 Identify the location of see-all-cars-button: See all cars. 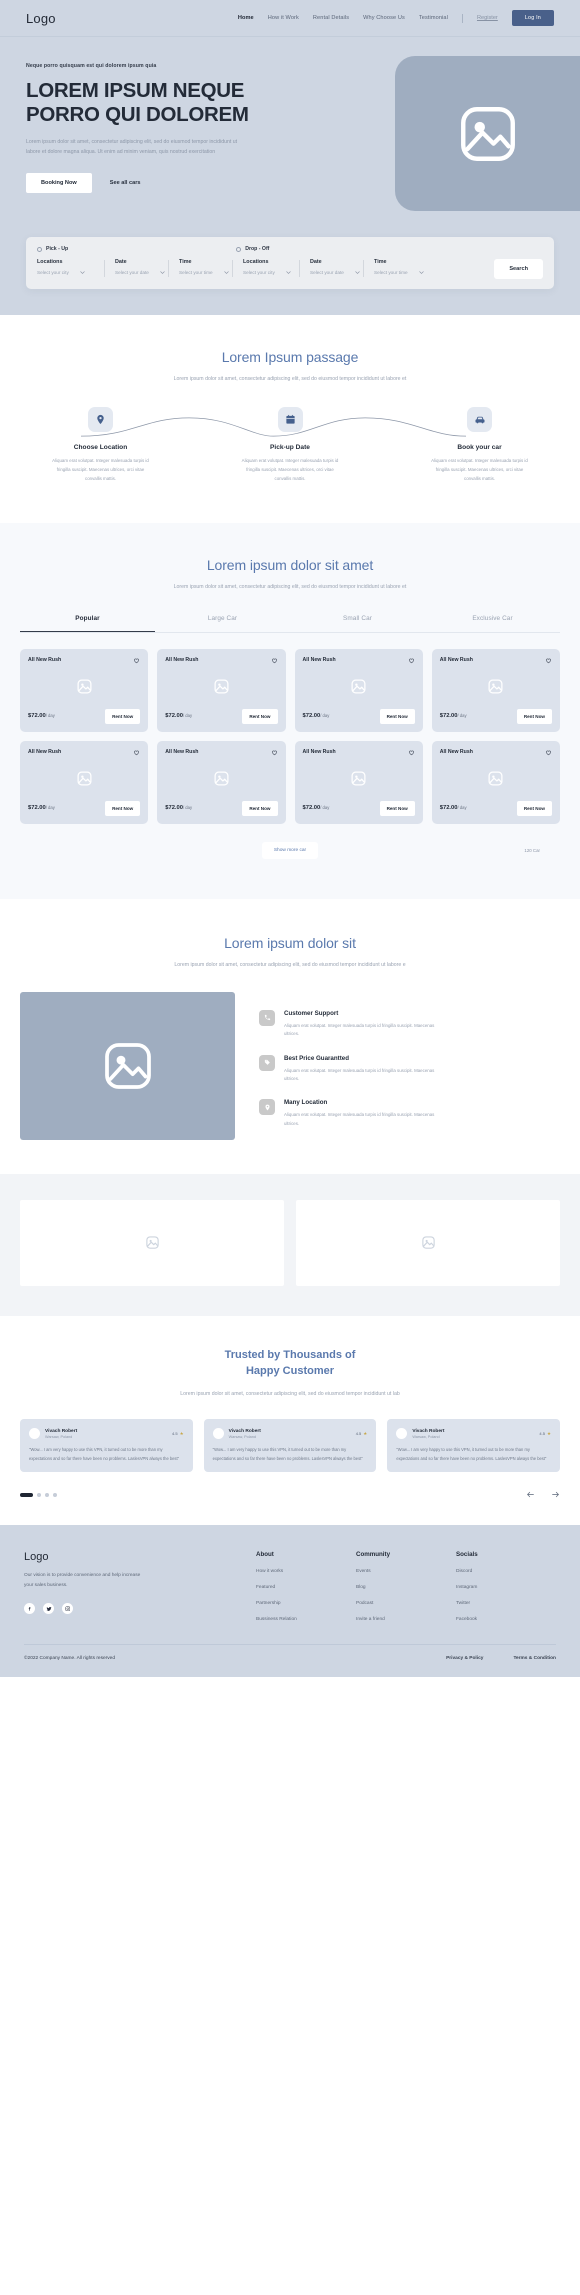
(125, 183).